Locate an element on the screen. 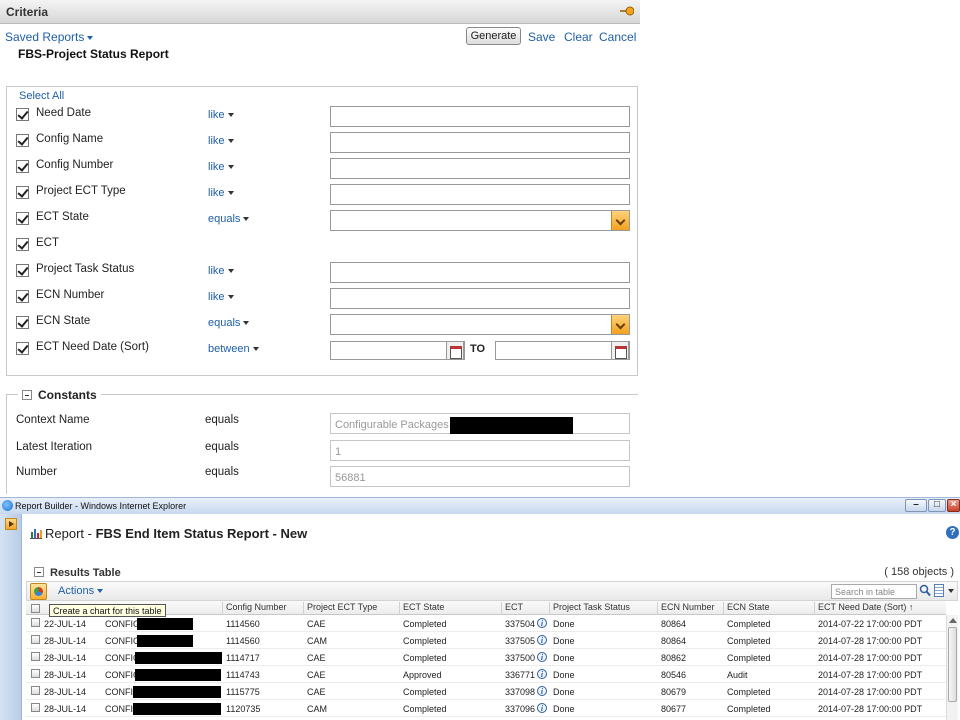 The width and height of the screenshot is (960, 720). column-ect-state: ECT State is located at coordinates (450, 608).